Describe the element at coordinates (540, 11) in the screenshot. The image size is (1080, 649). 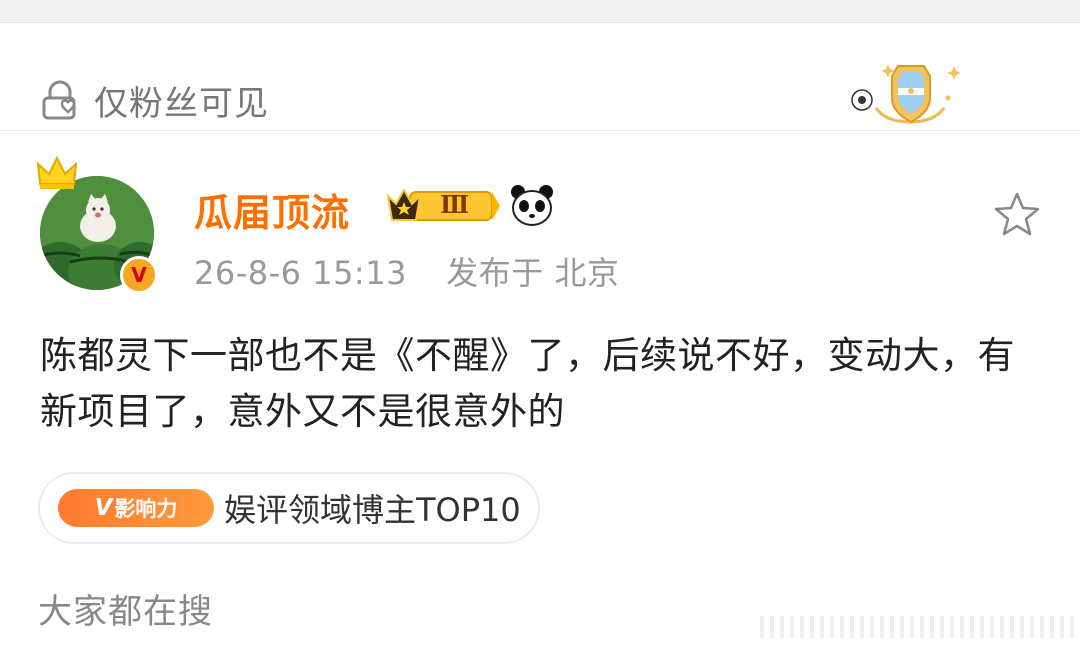
I see `top-bar` at that location.